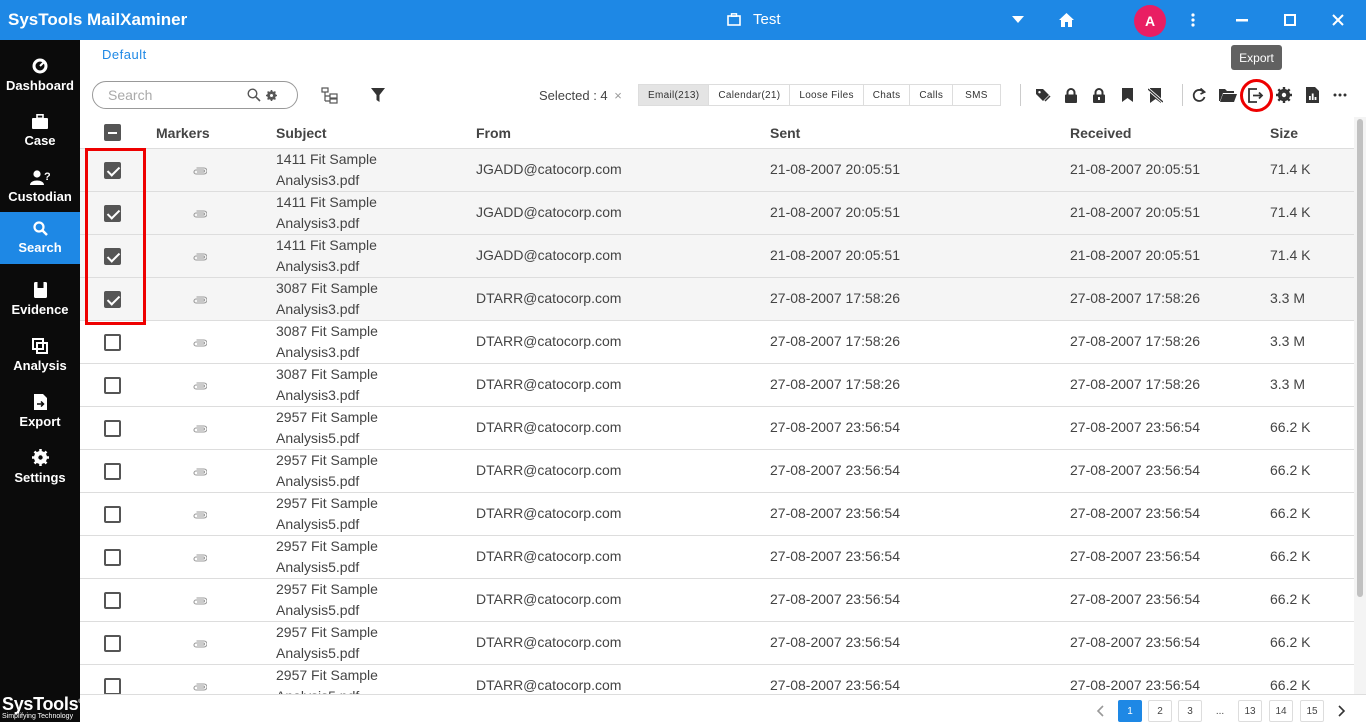 This screenshot has height=722, width=1366. What do you see at coordinates (1284, 95) in the screenshot?
I see `settings-icon` at bounding box center [1284, 95].